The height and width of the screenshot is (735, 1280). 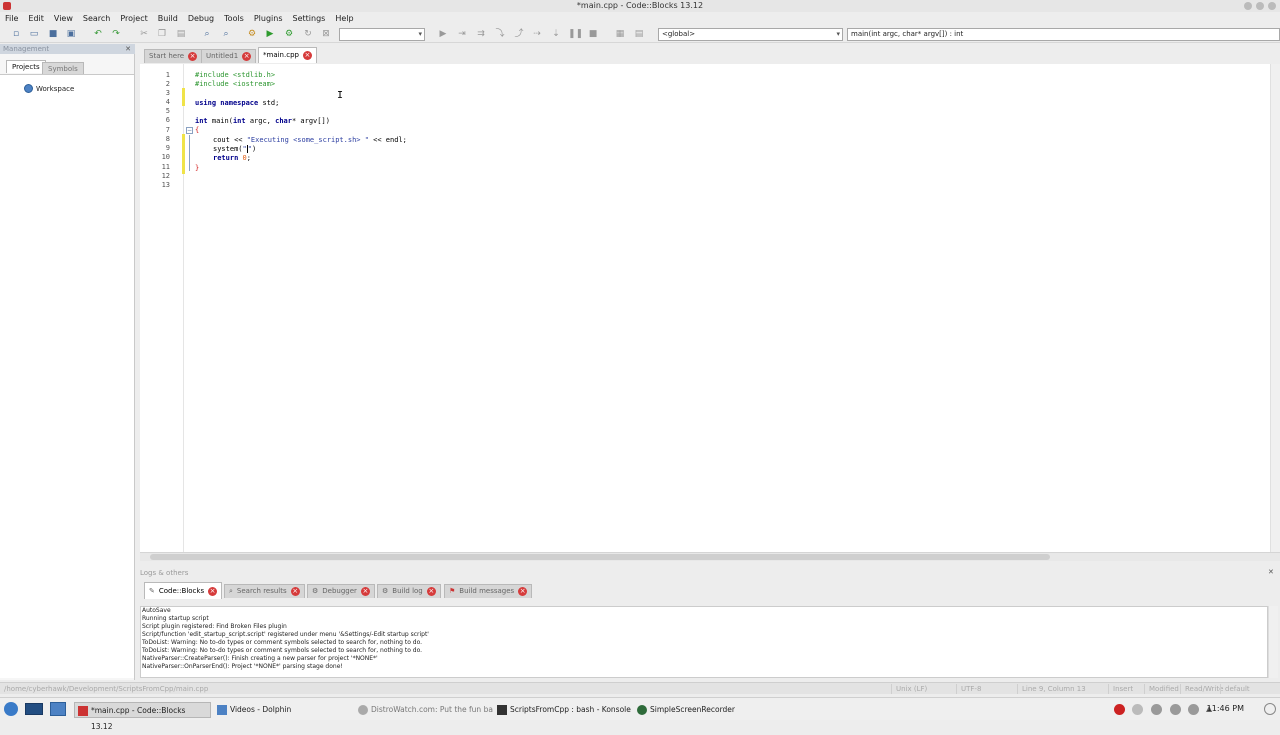 What do you see at coordinates (260, 121) in the screenshot?
I see `code-token: argc,` at bounding box center [260, 121].